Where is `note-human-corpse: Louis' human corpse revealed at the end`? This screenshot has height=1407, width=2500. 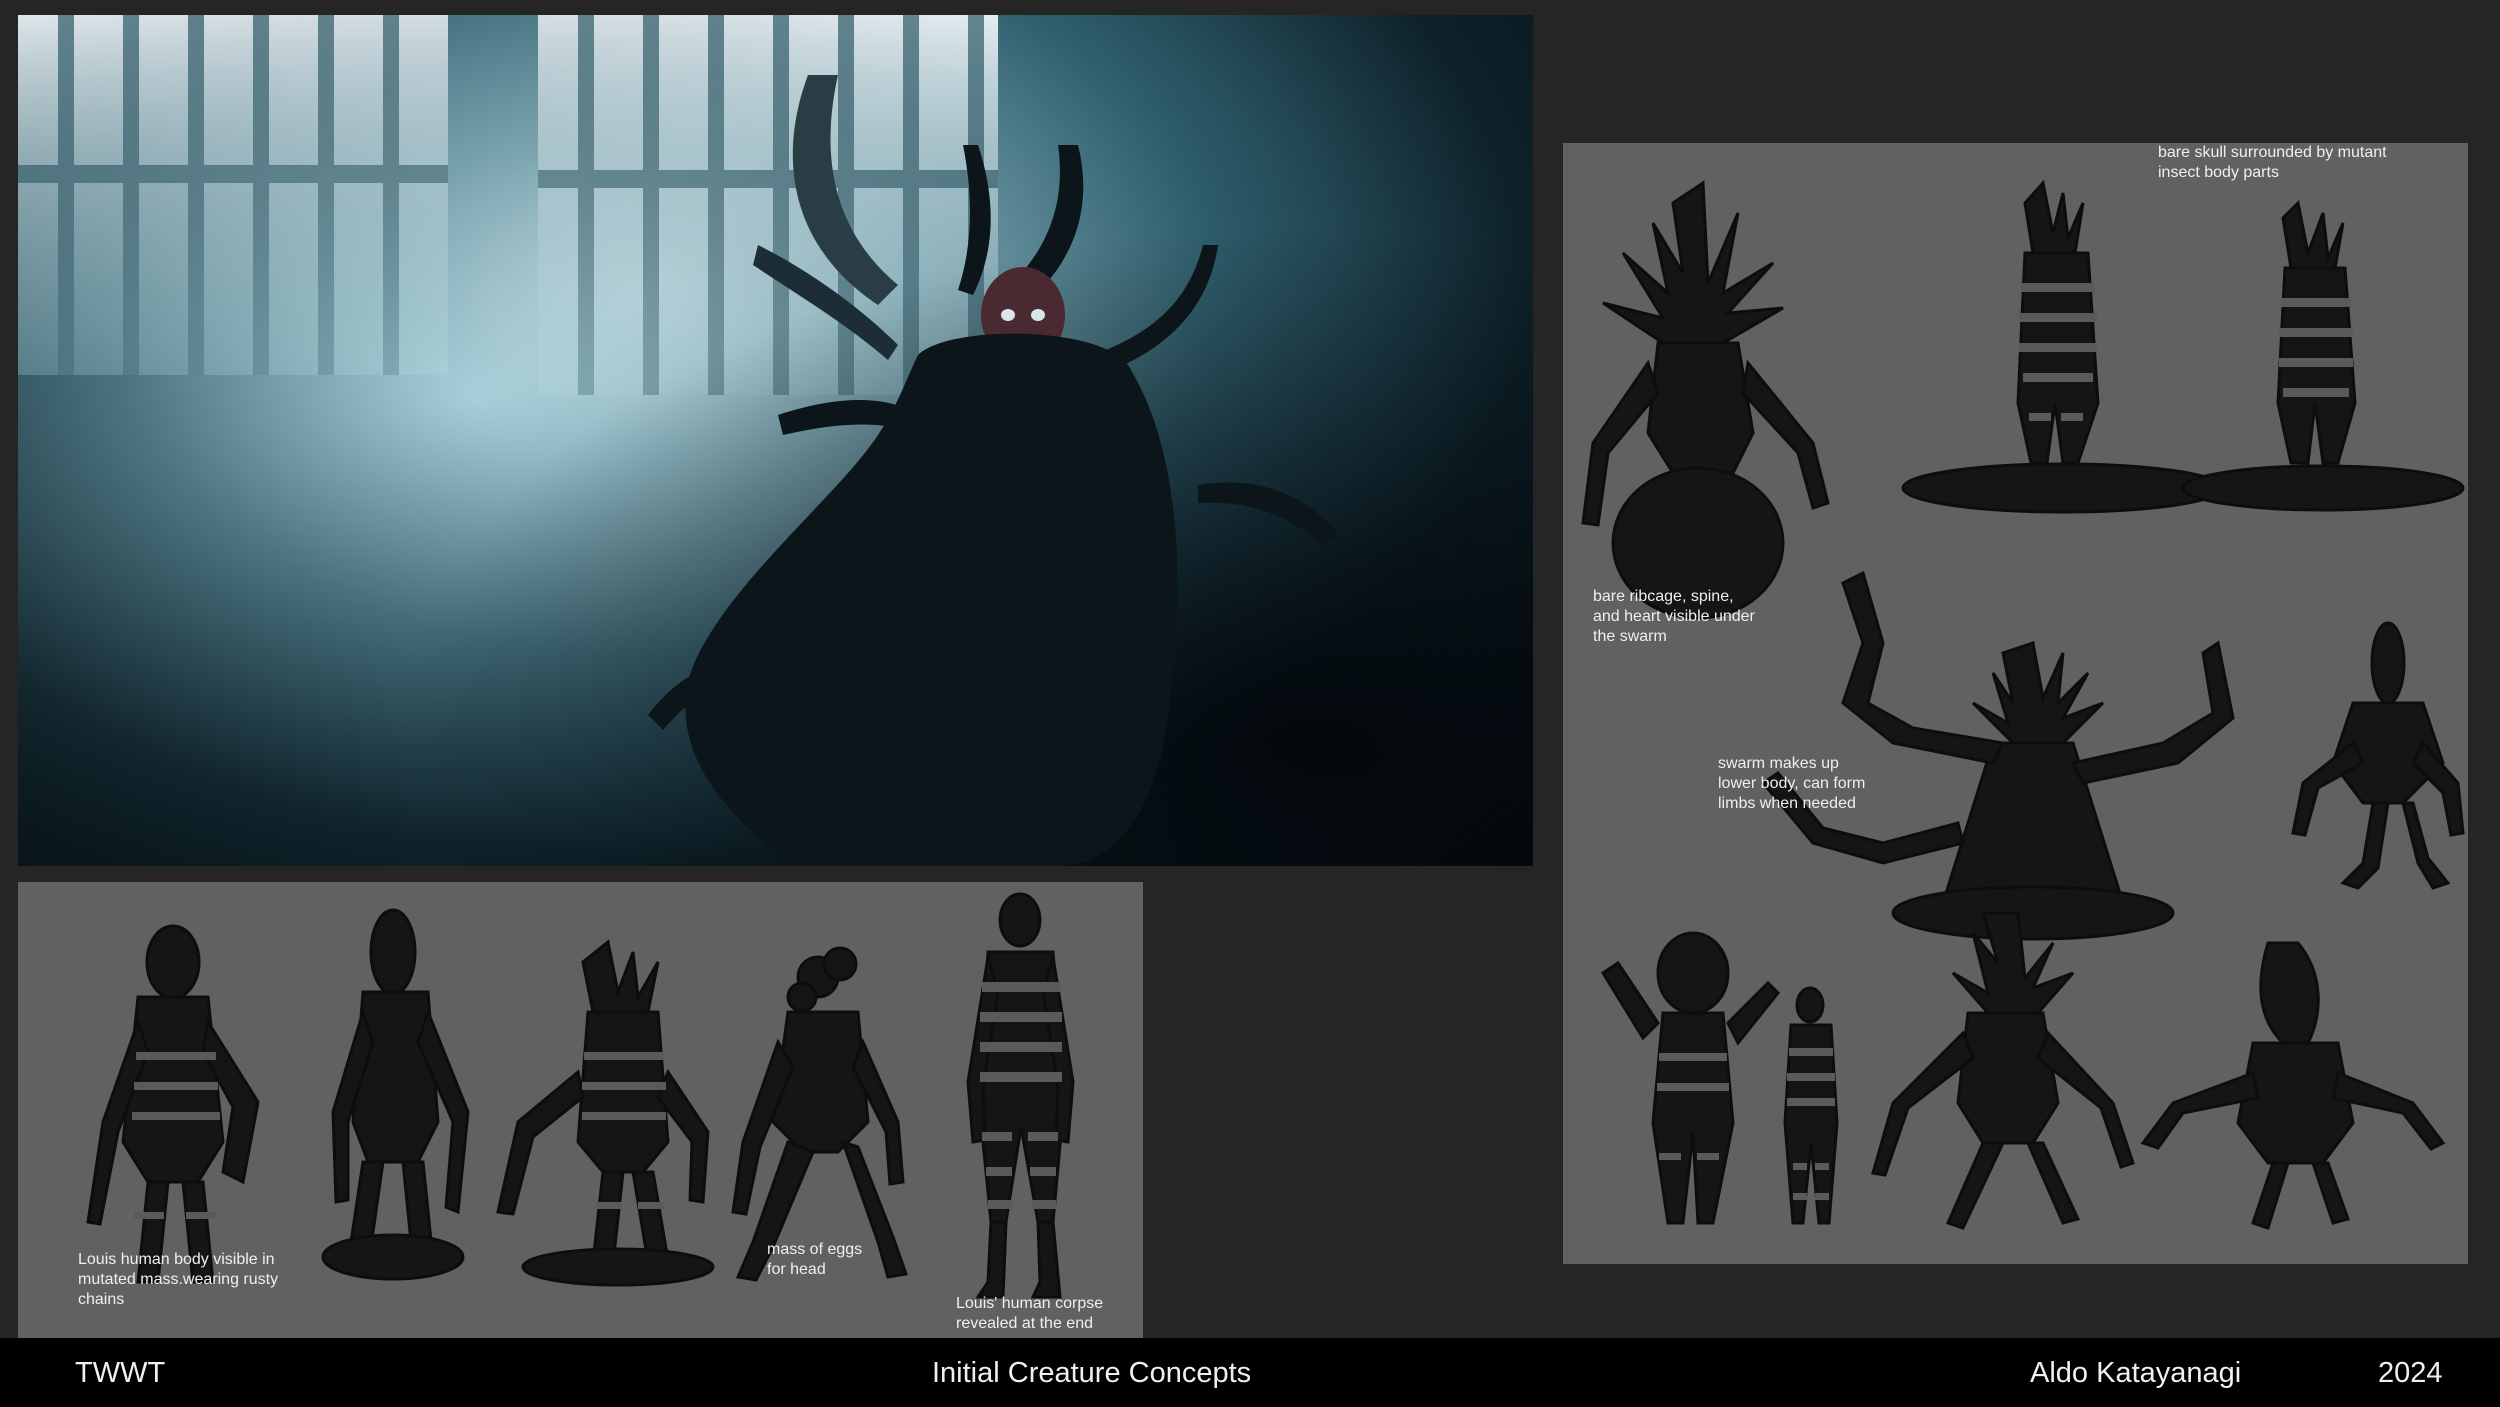 note-human-corpse: Louis' human corpse revealed at the end is located at coordinates (1030, 1313).